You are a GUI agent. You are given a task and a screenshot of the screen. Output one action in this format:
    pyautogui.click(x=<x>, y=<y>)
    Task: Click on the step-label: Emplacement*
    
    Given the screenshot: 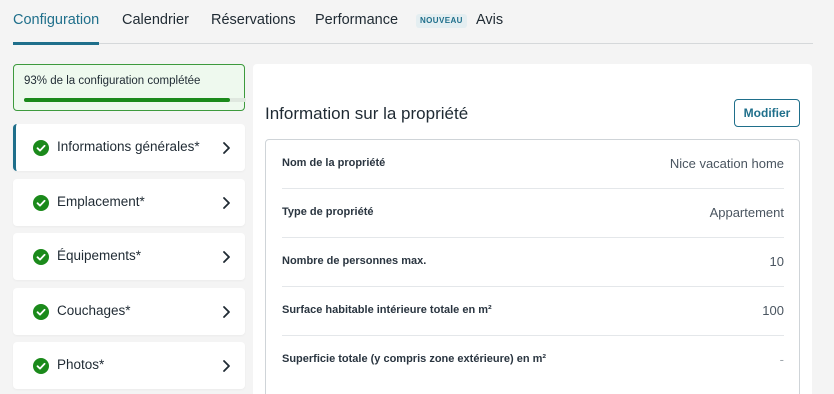 What is the action you would take?
    pyautogui.click(x=101, y=201)
    